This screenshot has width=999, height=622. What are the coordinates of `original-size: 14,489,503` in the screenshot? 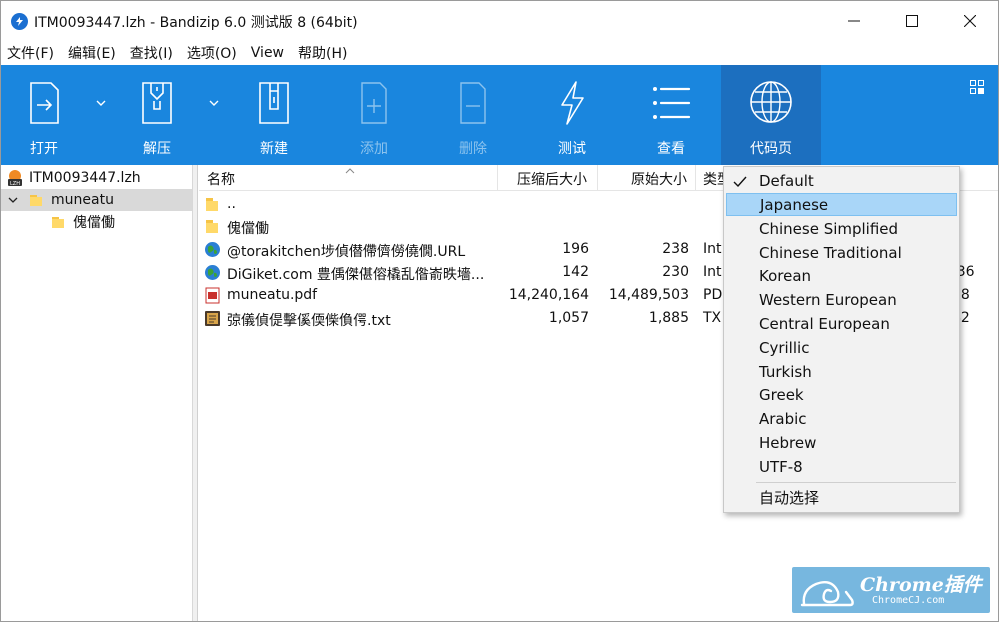 It's located at (648, 295).